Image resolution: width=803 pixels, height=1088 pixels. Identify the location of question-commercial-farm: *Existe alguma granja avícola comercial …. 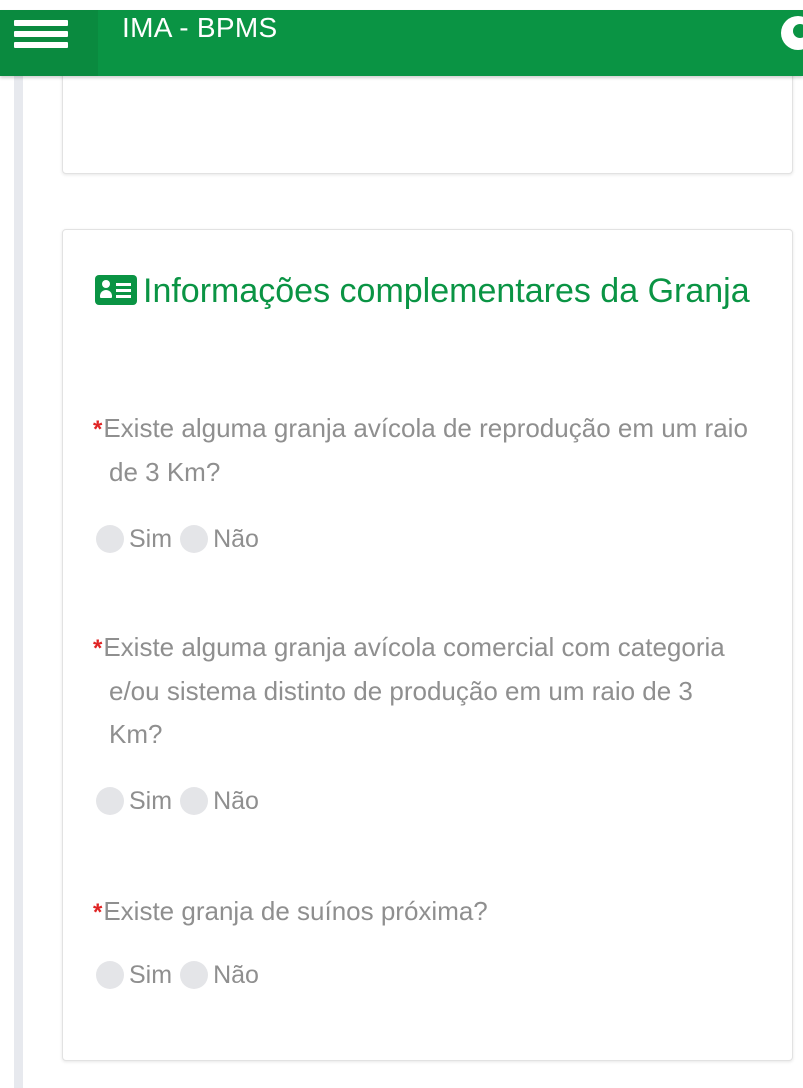
(421, 691).